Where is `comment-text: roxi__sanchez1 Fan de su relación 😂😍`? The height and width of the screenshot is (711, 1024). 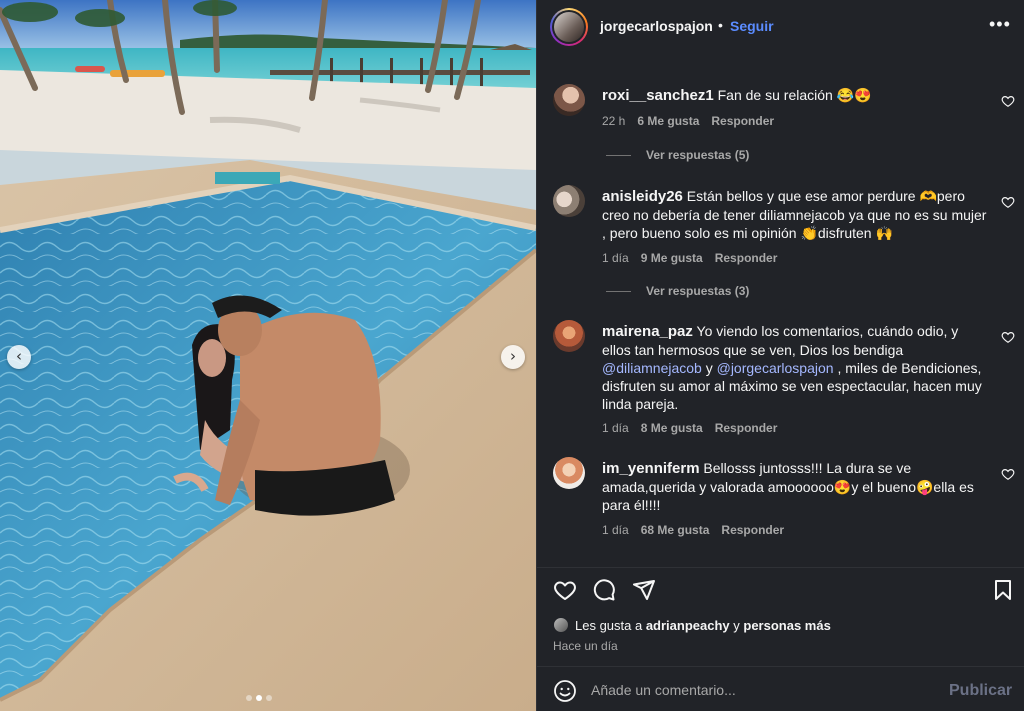
comment-text: roxi__sanchez1 Fan de su relación 😂😍 is located at coordinates (794, 95).